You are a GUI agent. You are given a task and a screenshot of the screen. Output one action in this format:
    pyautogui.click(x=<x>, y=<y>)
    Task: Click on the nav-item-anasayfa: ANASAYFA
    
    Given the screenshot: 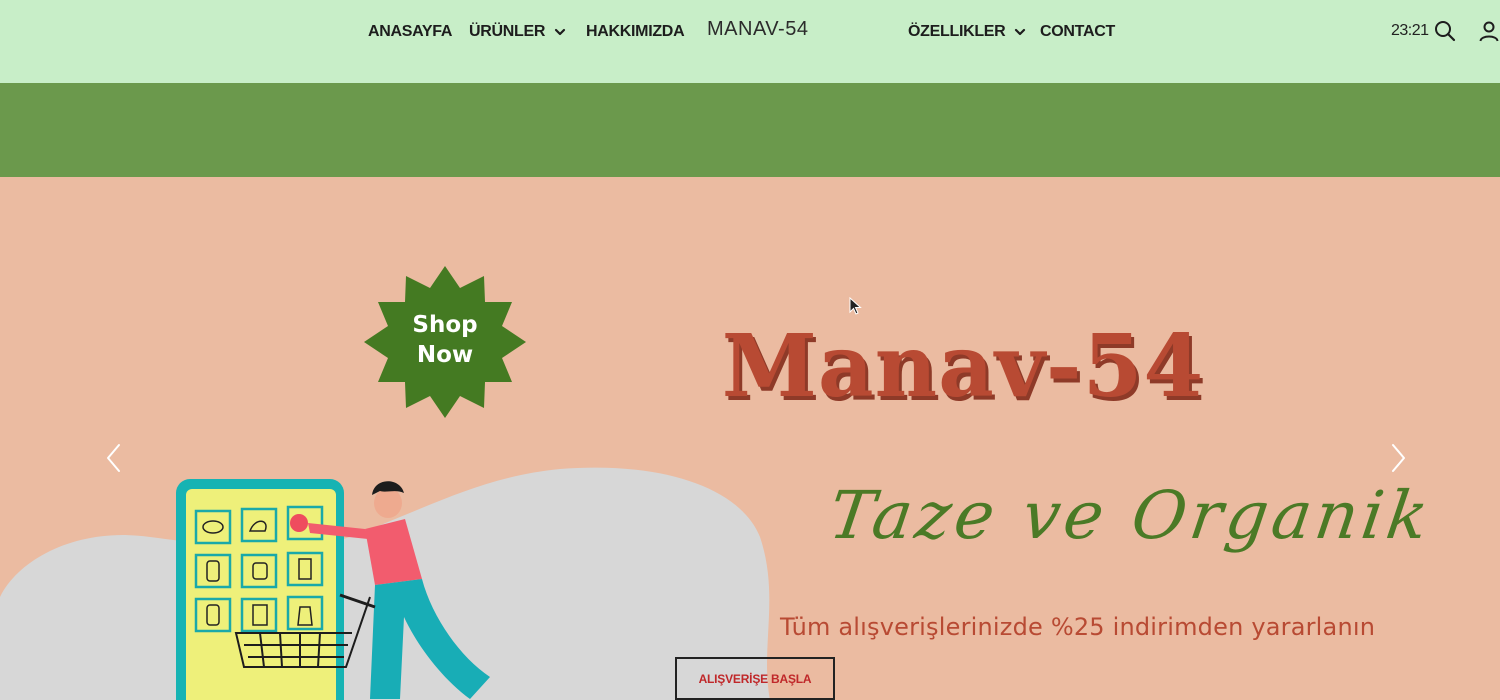 What is the action you would take?
    pyautogui.click(x=410, y=32)
    